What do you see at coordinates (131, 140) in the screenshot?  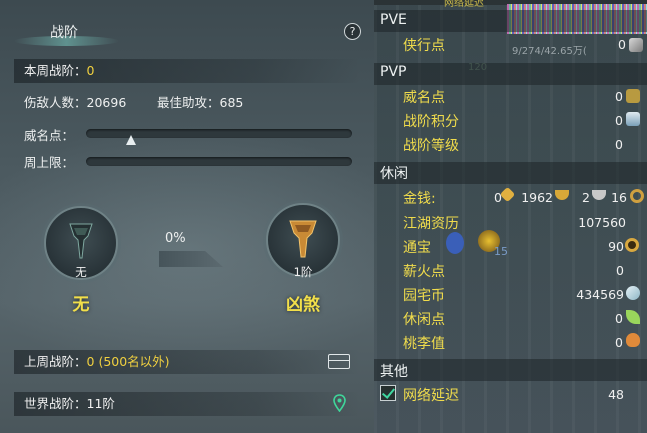 I see `prestige-marker-icon` at bounding box center [131, 140].